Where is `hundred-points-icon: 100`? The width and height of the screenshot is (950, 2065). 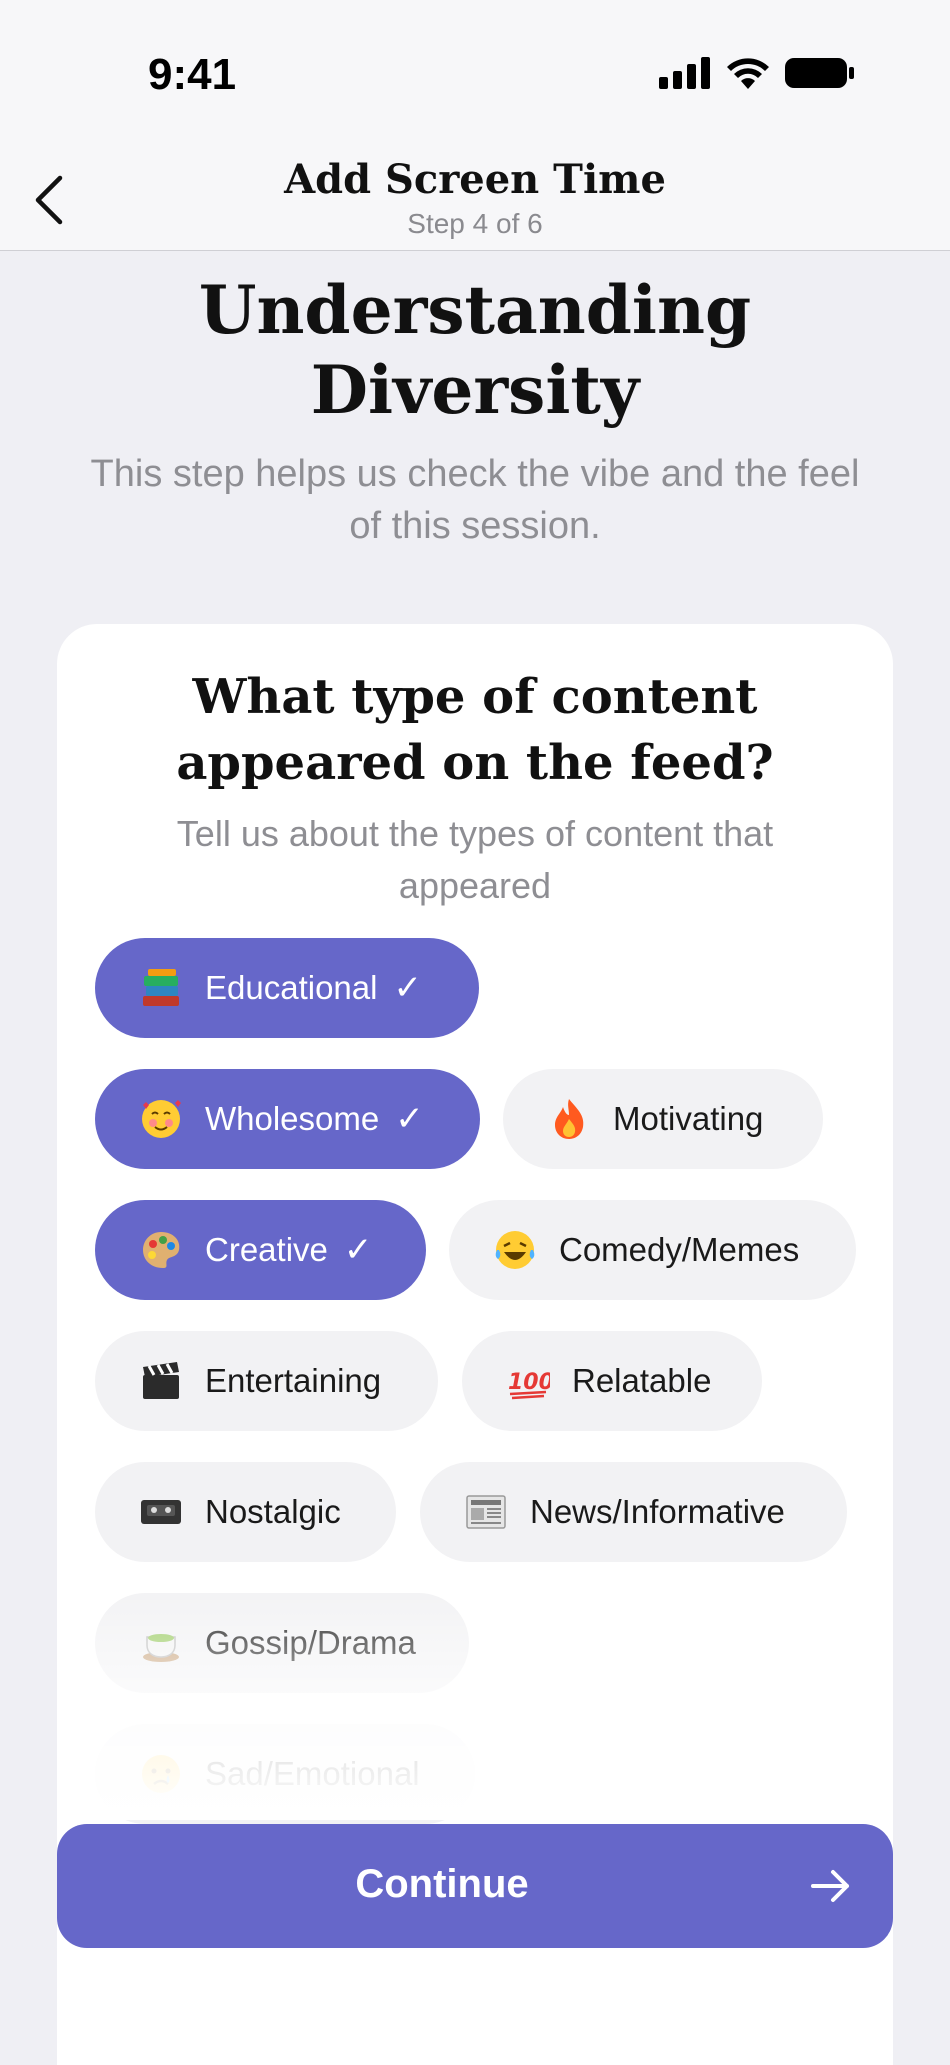
hundred-points-icon: 100 is located at coordinates (528, 1381).